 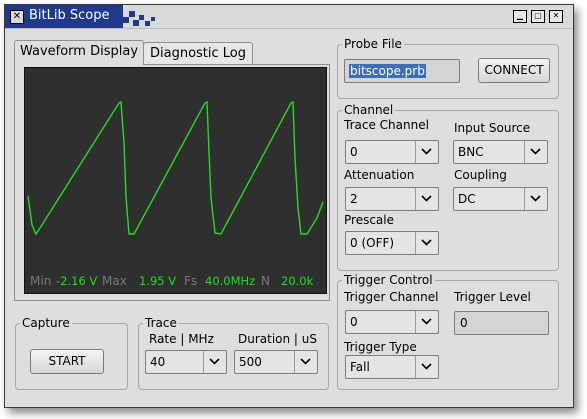 What do you see at coordinates (392, 199) in the screenshot?
I see `attenuation-dropdown: 2` at bounding box center [392, 199].